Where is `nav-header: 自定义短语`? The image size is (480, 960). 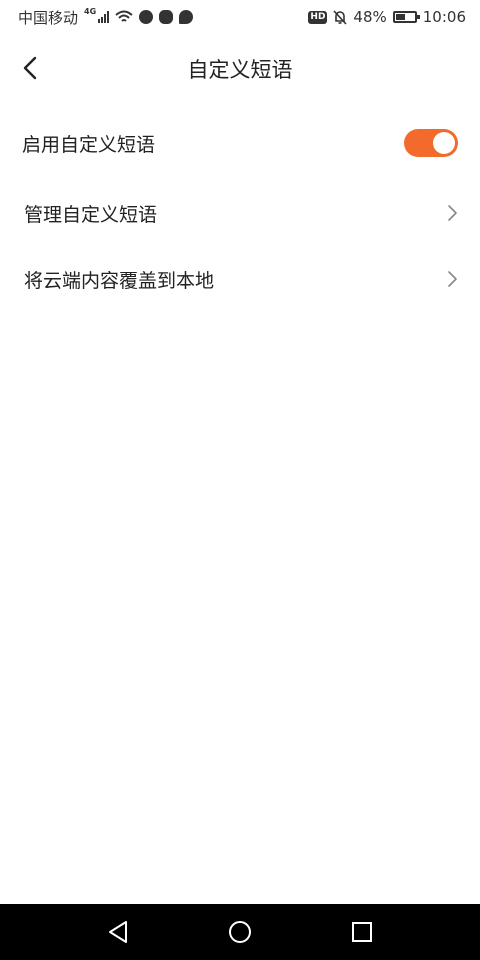 nav-header: 自定义短语 is located at coordinates (240, 69).